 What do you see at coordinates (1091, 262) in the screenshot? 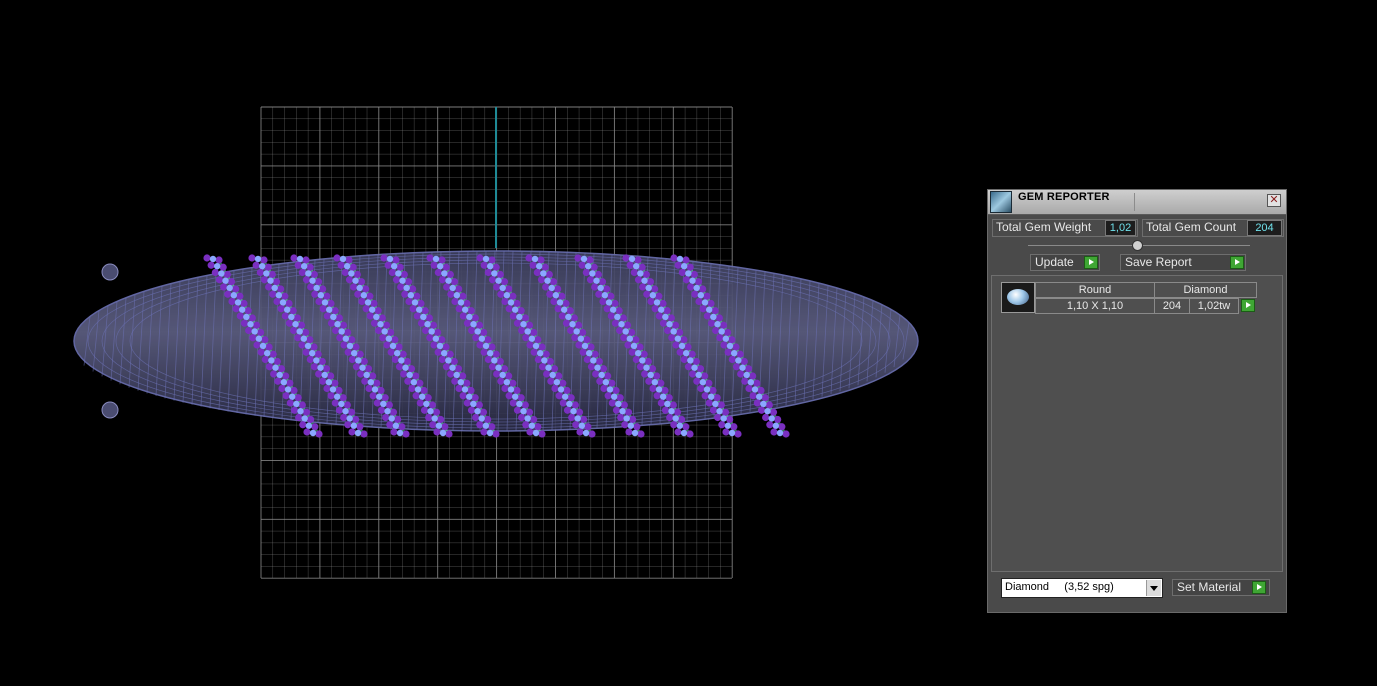
I see `update-go-icon` at bounding box center [1091, 262].